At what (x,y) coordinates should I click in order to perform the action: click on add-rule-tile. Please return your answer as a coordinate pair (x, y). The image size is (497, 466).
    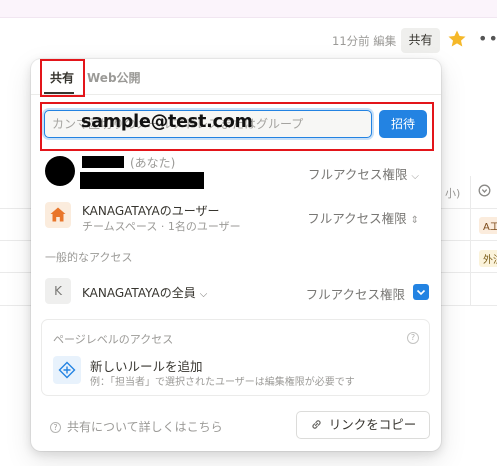
    Looking at the image, I should click on (67, 370).